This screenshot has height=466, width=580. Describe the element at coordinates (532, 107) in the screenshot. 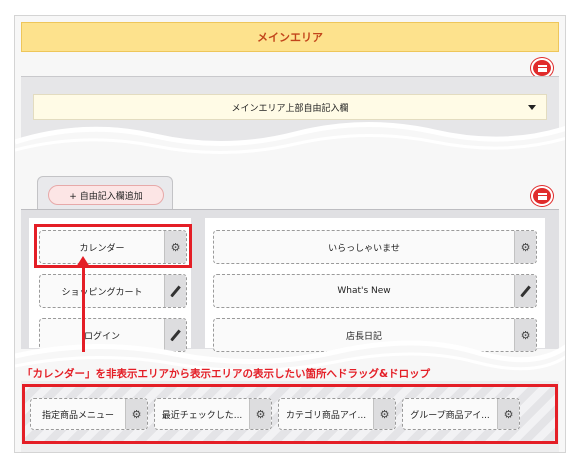

I see `dropdown-arrow-icon` at that location.